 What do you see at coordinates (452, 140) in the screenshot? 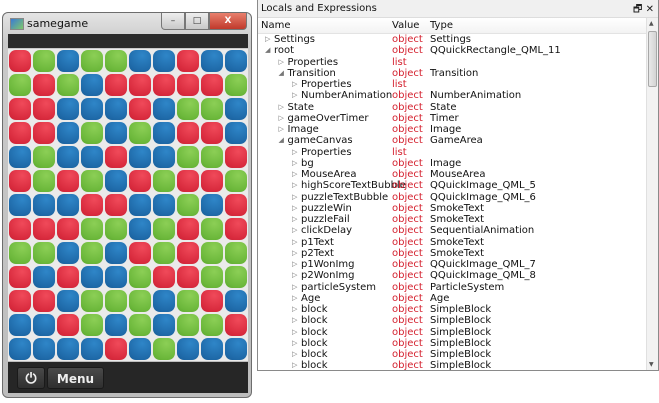
I see `tree-row: ◢ gameCanvas object GameArea` at bounding box center [452, 140].